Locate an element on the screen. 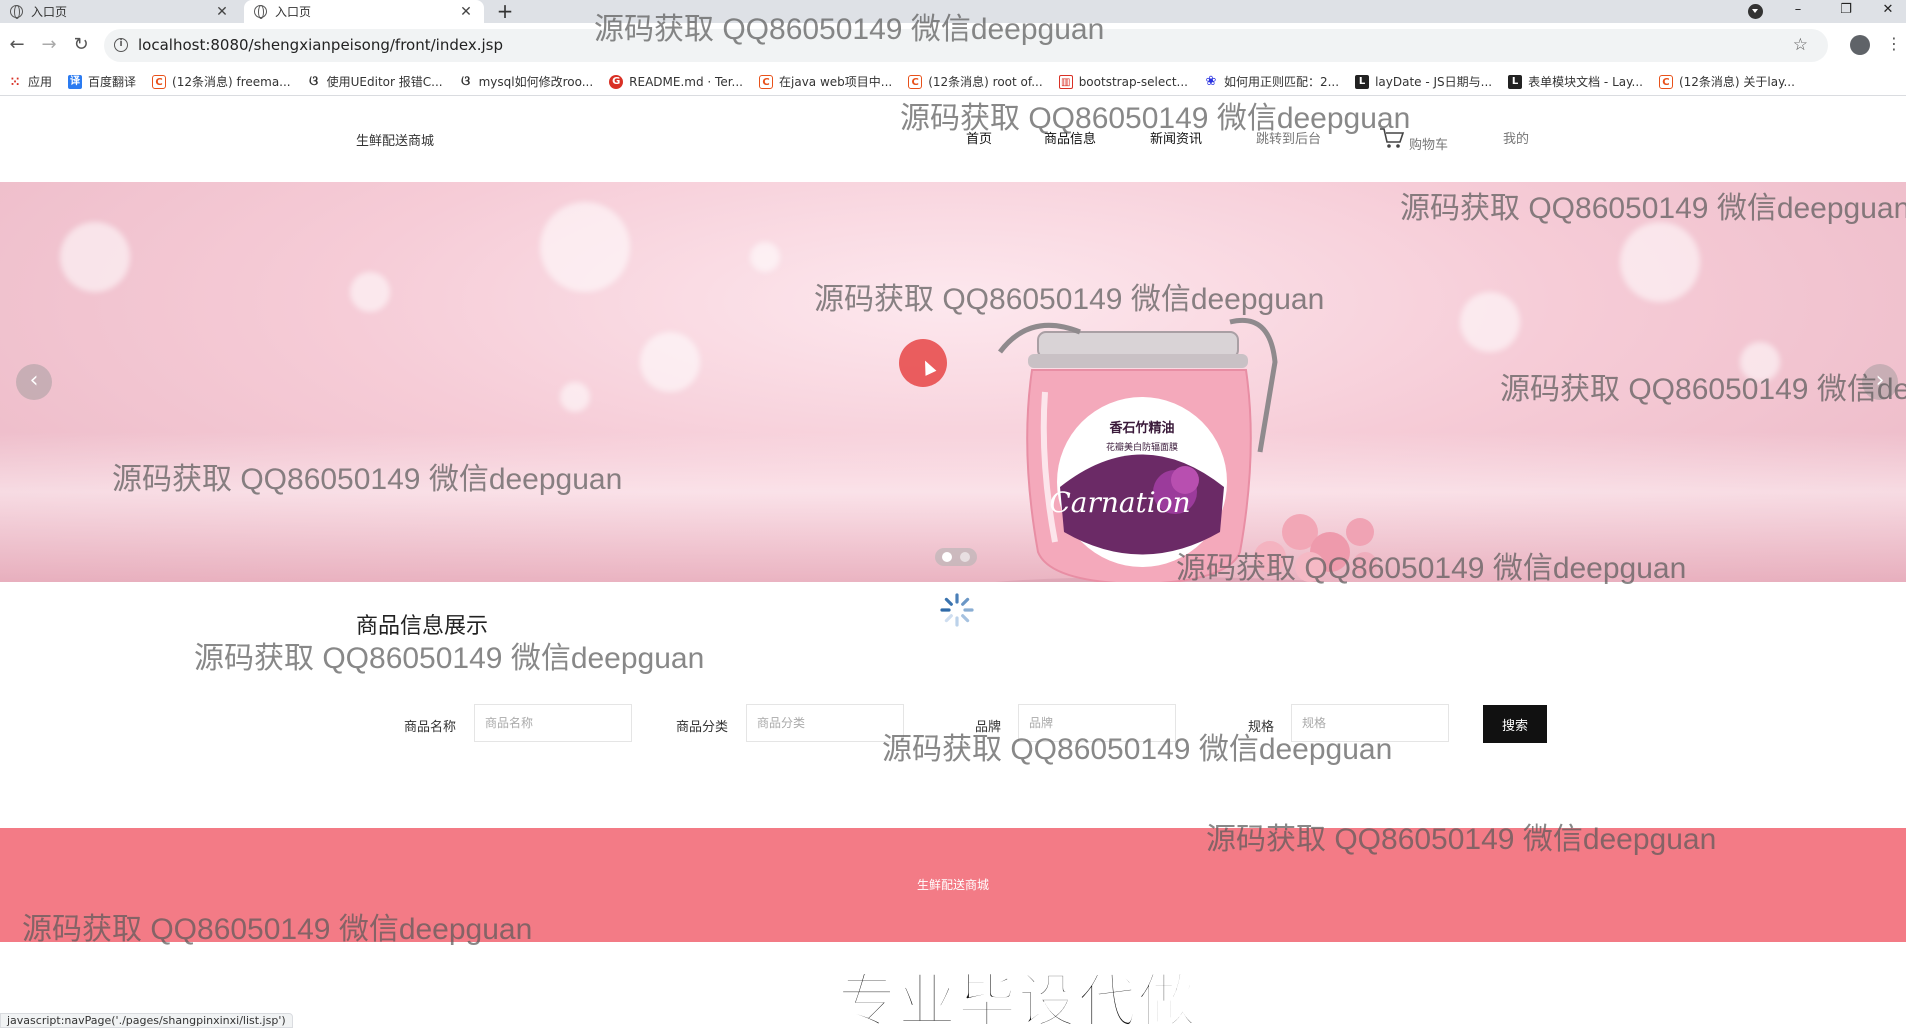 This screenshot has height=1028, width=1906. close-window-button: ✕ is located at coordinates (1886, 11).